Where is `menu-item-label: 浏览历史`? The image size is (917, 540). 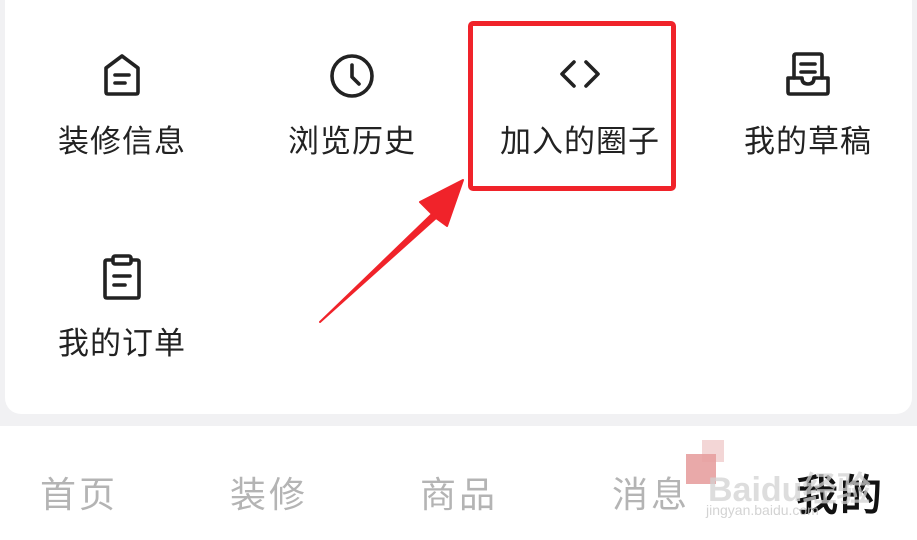 menu-item-label: 浏览历史 is located at coordinates (352, 142).